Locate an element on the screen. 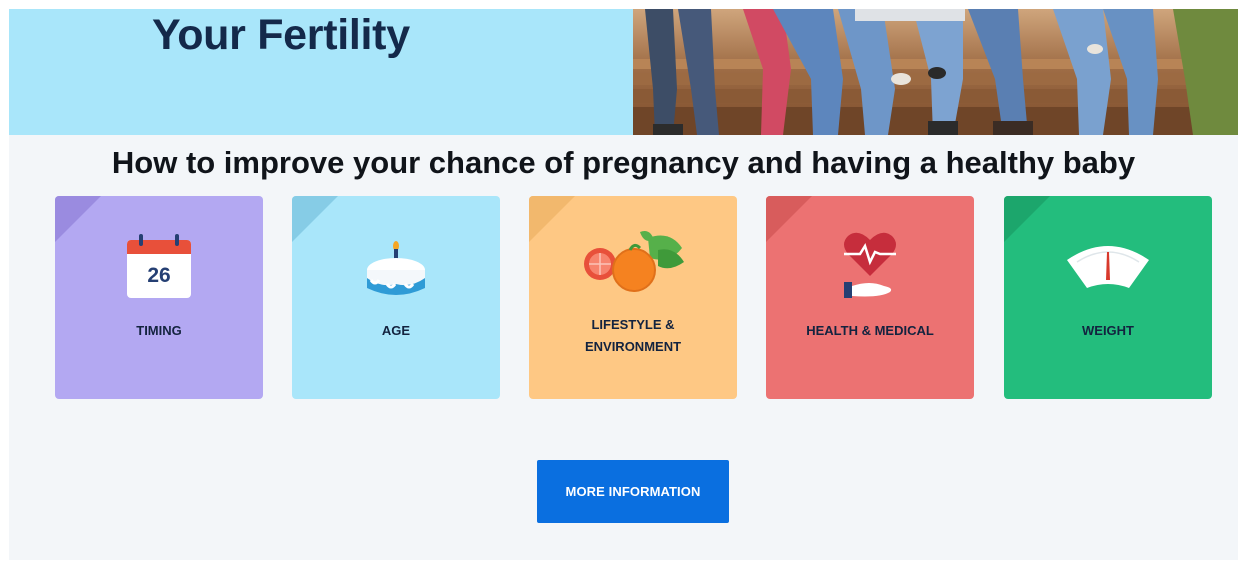 The image size is (1246, 562). card-timing: 26 TIMING is located at coordinates (159, 297).